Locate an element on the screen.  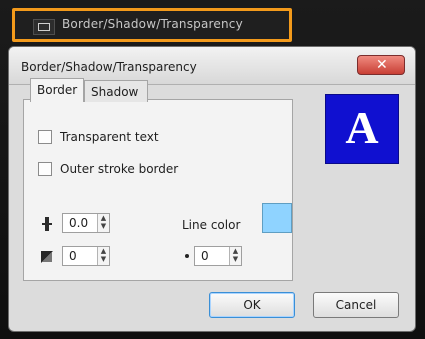
transparent-text-label: Transparent text is located at coordinates (109, 137).